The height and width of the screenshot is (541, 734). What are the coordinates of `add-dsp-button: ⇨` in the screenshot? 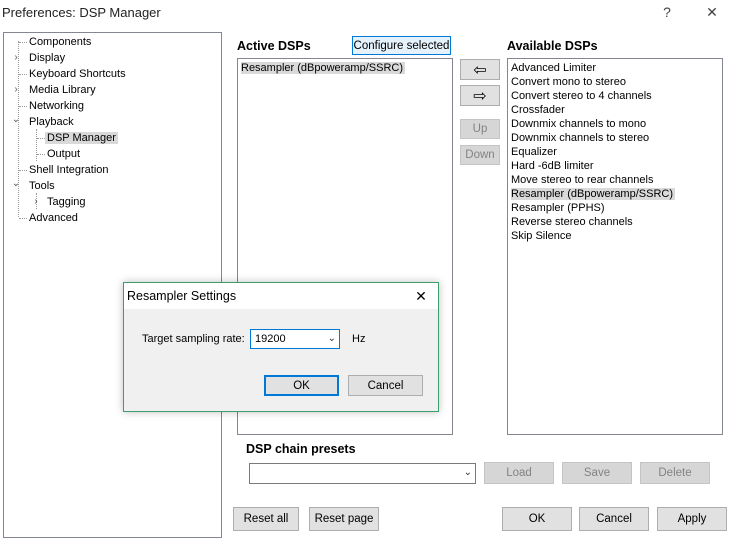 It's located at (480, 95).